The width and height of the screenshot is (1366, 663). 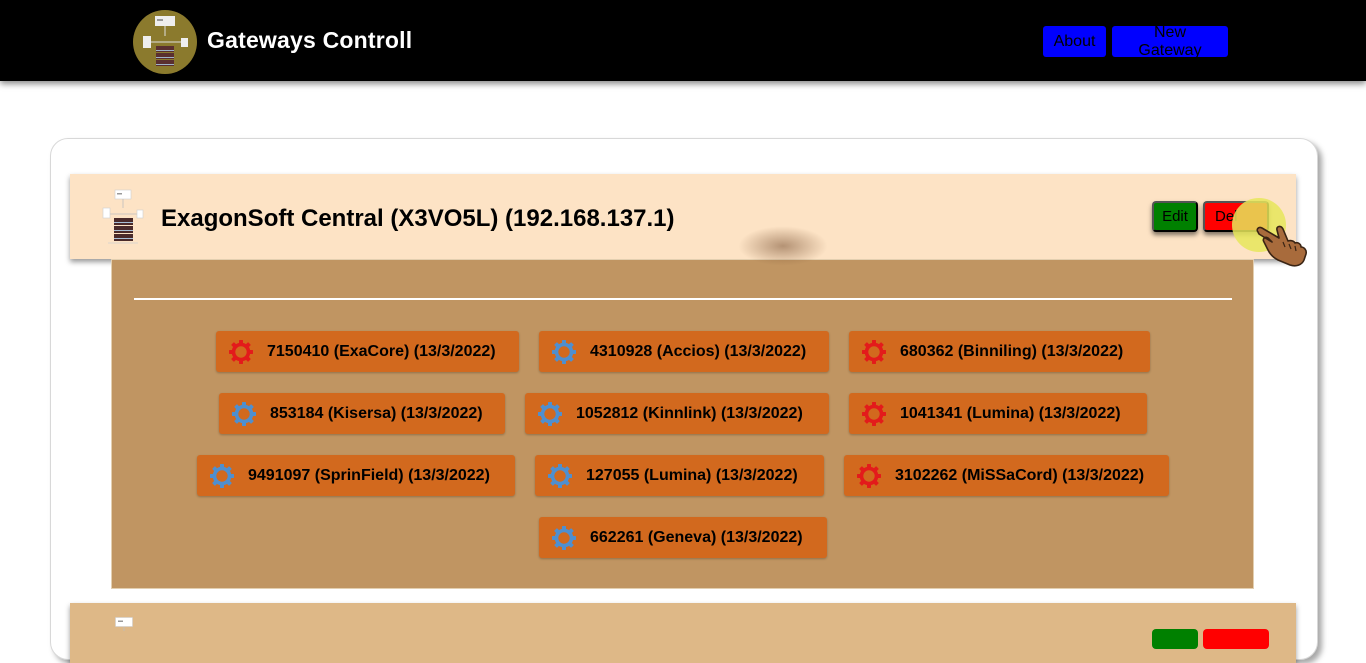 What do you see at coordinates (683, 299) in the screenshot?
I see `panel-divider` at bounding box center [683, 299].